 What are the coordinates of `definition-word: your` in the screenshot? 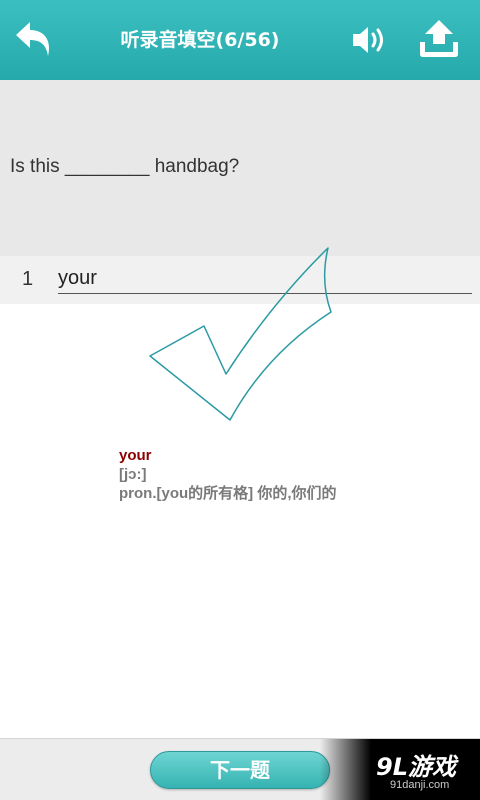 It's located at (135, 455).